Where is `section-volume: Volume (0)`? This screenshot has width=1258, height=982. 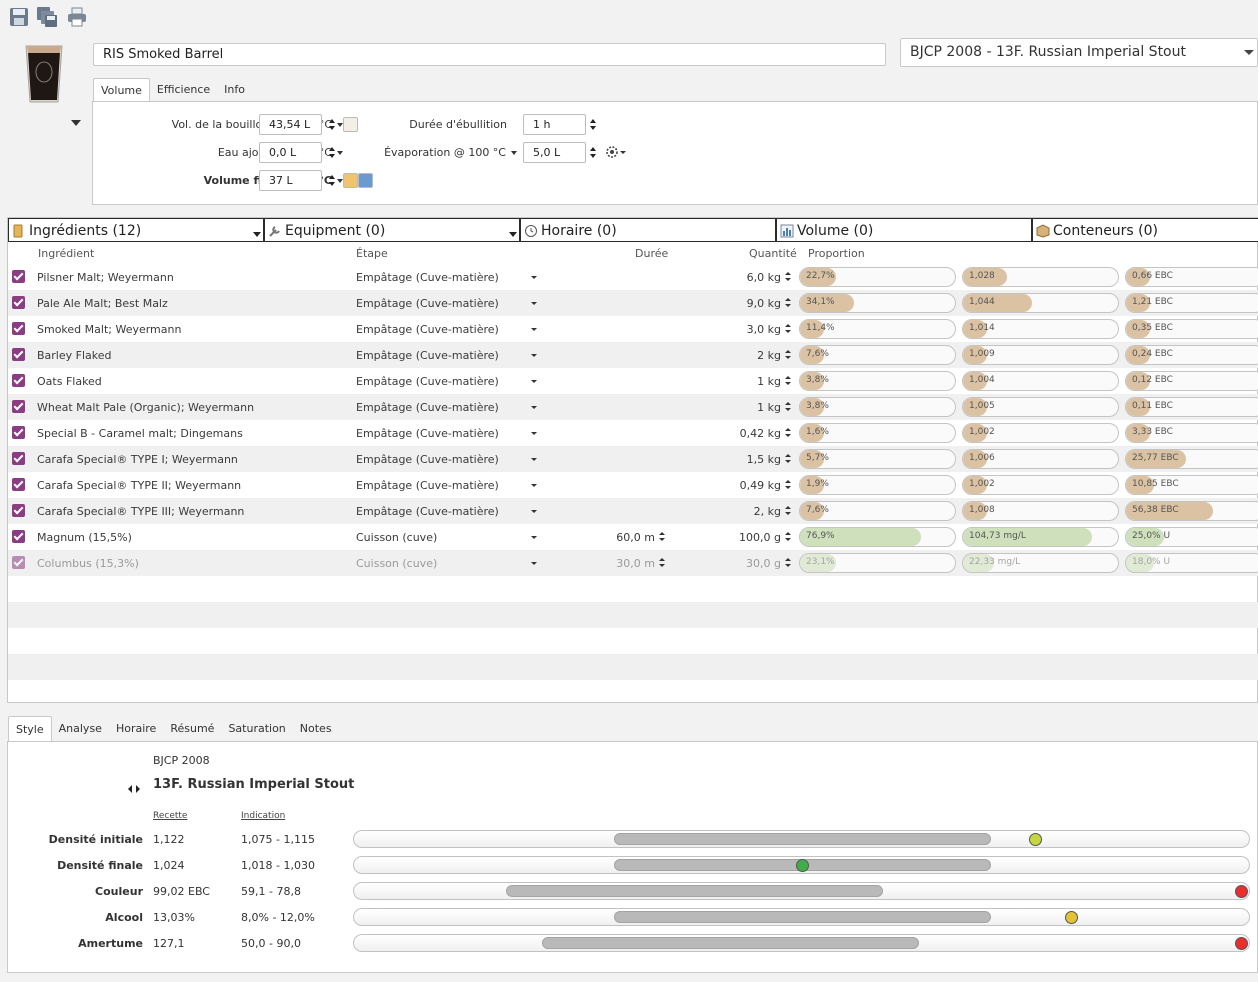 section-volume: Volume (0) is located at coordinates (904, 230).